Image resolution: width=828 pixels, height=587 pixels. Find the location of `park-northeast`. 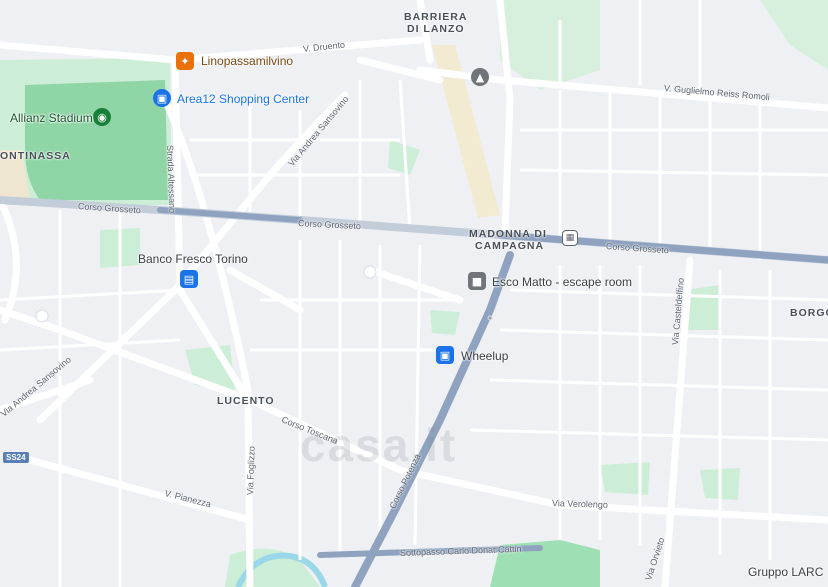

park-northeast is located at coordinates (794, 35).